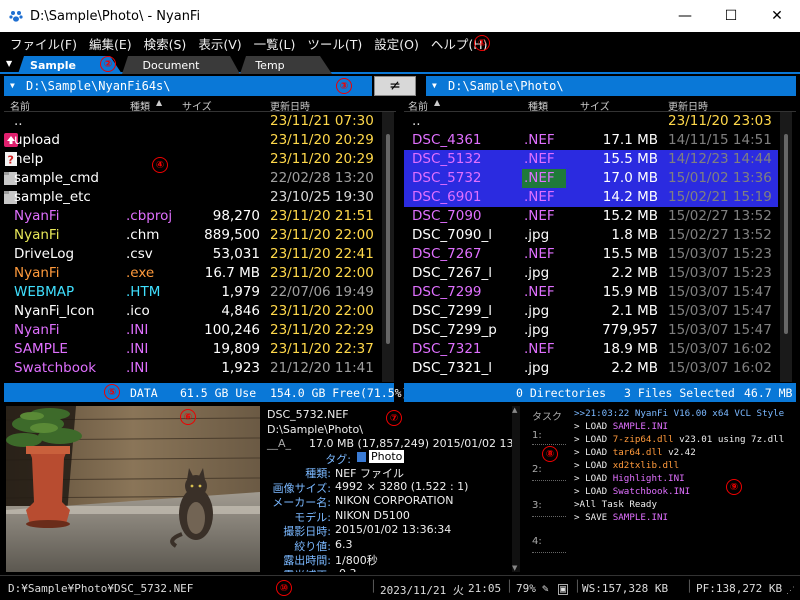  I want to click on right-file-row: DSC_7299_p .jpg 779,957 15/03/07 15:47, so click(591, 330).